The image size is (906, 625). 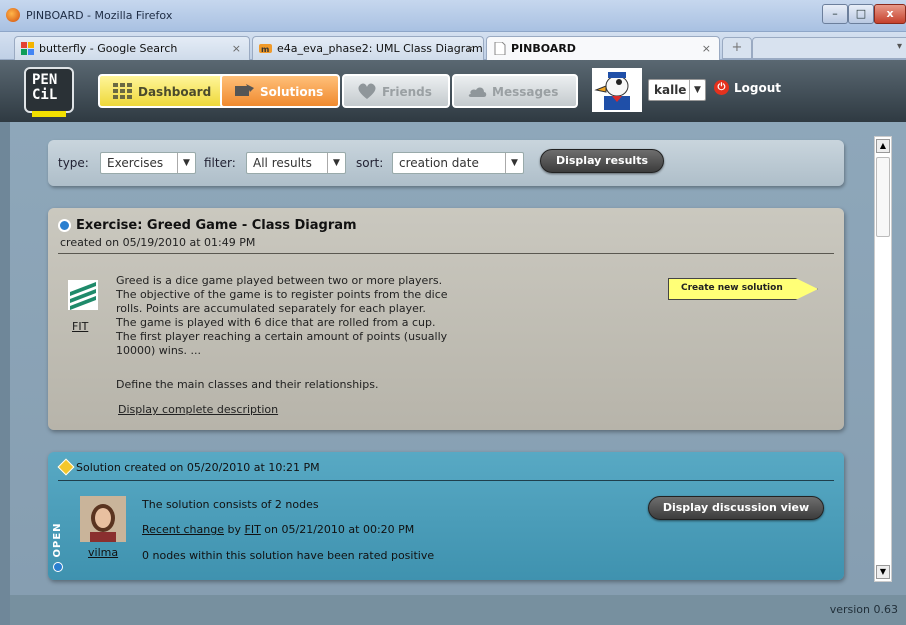 I want to click on info-icon, so click(x=64, y=225).